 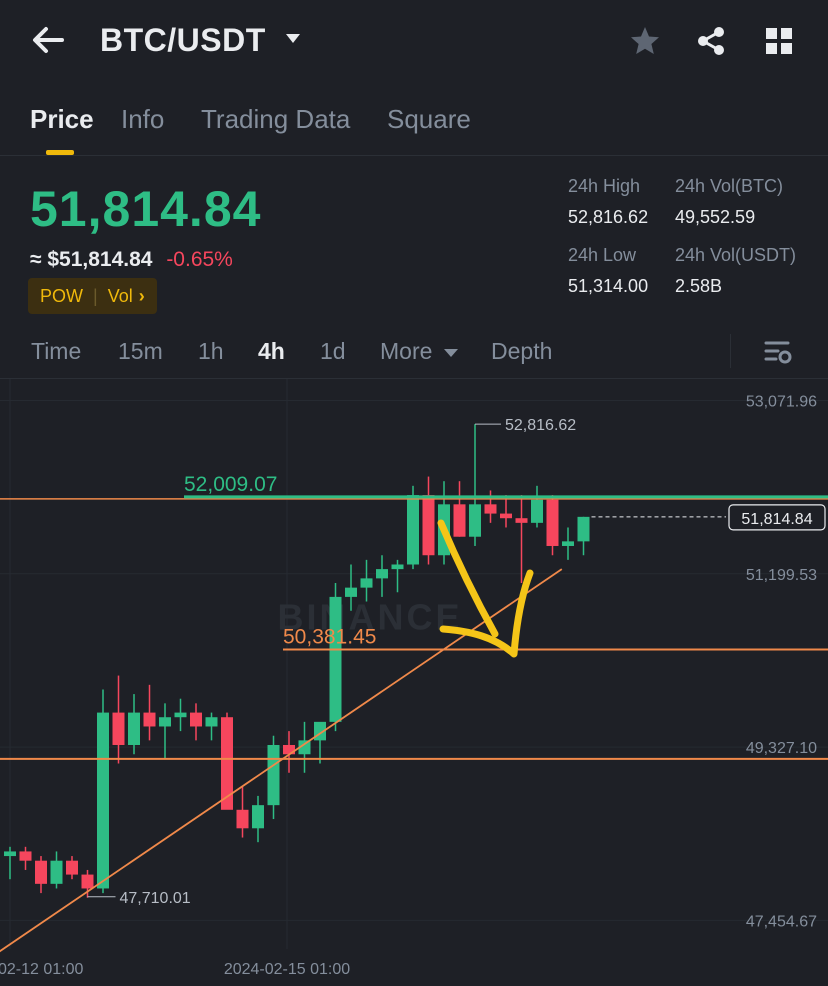 I want to click on stat-vol-btc-value: 49,552.59, so click(x=715, y=217).